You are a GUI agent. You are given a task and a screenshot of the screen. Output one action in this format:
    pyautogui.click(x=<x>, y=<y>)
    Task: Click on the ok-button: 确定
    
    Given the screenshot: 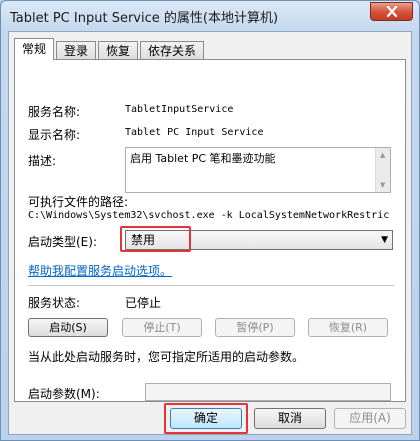 What is the action you would take?
    pyautogui.click(x=206, y=418)
    